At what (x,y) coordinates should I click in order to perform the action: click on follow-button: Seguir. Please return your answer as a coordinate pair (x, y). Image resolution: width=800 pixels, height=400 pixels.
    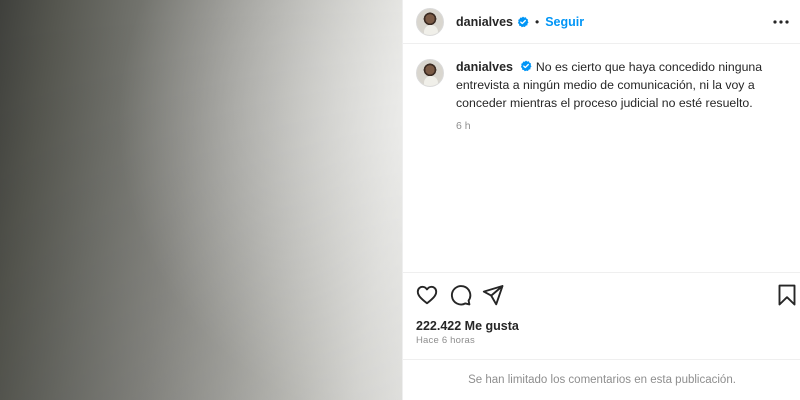
    Looking at the image, I should click on (564, 22).